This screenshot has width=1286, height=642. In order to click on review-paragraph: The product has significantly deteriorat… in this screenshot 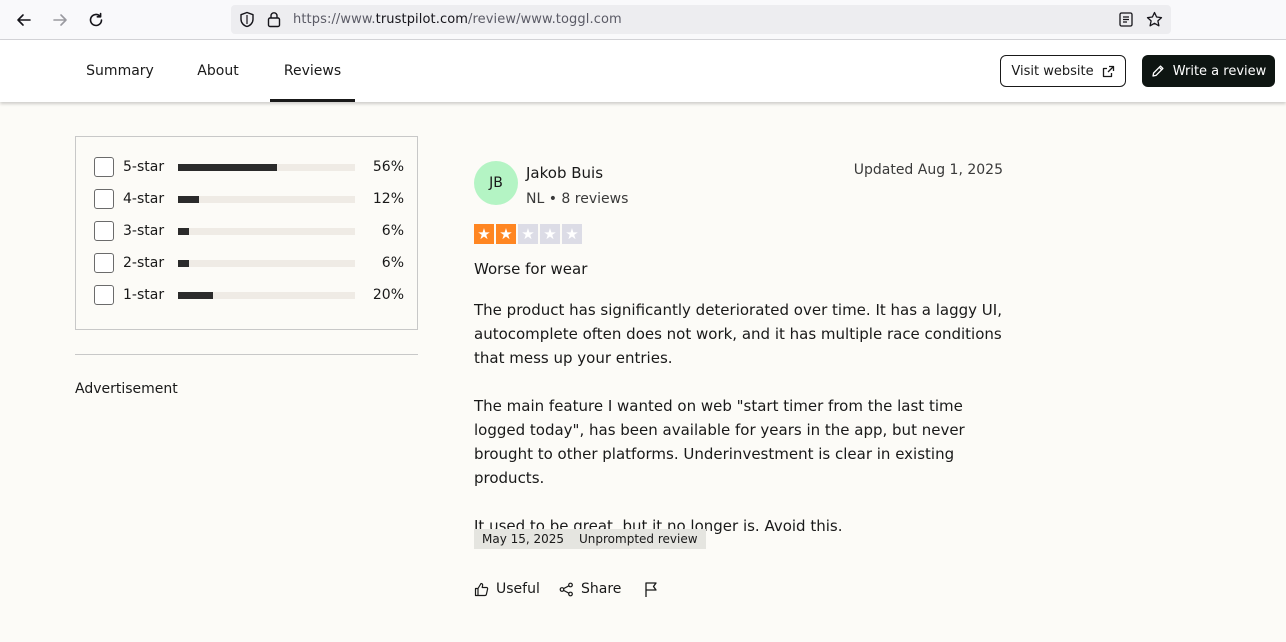, I will do `click(738, 334)`.